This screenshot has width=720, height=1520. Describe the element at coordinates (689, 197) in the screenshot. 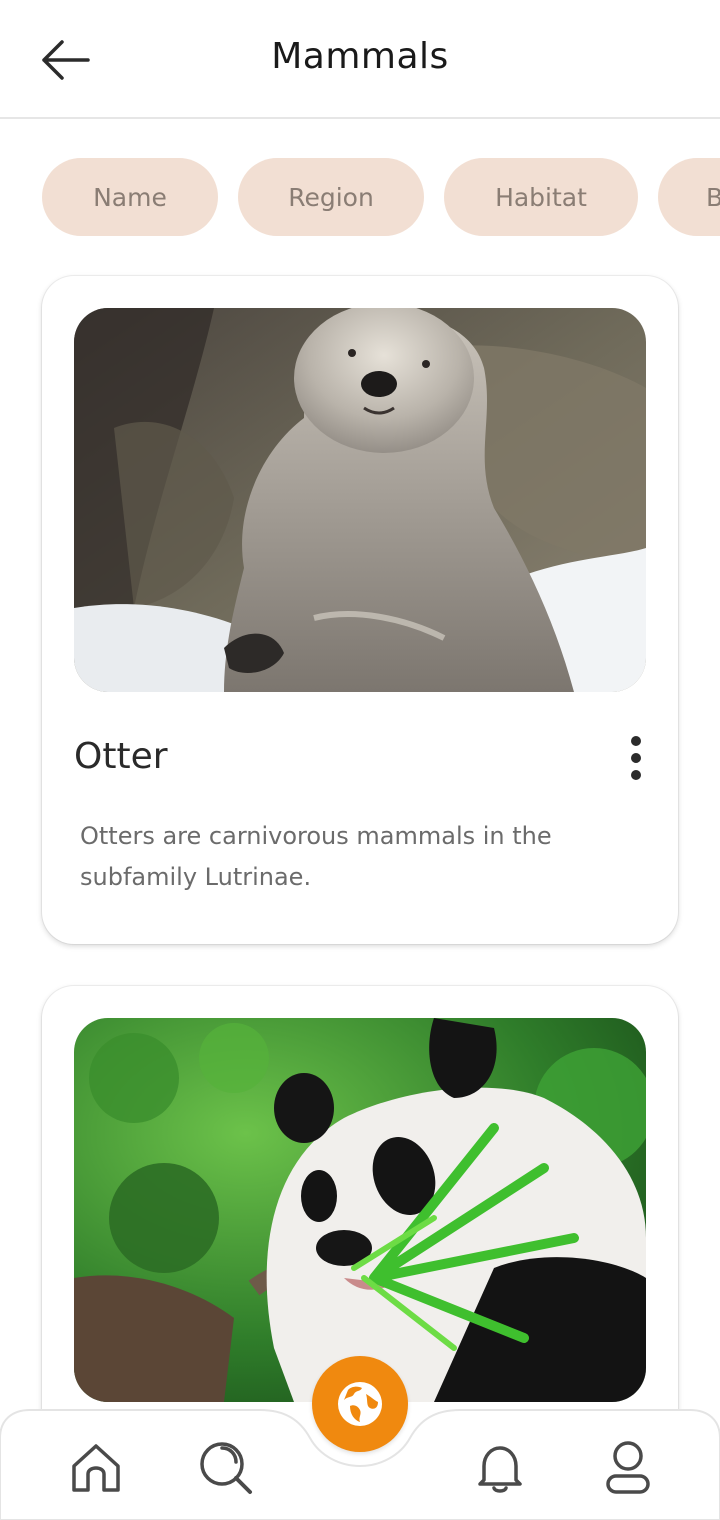

I see `filter-chip-partial: B` at that location.